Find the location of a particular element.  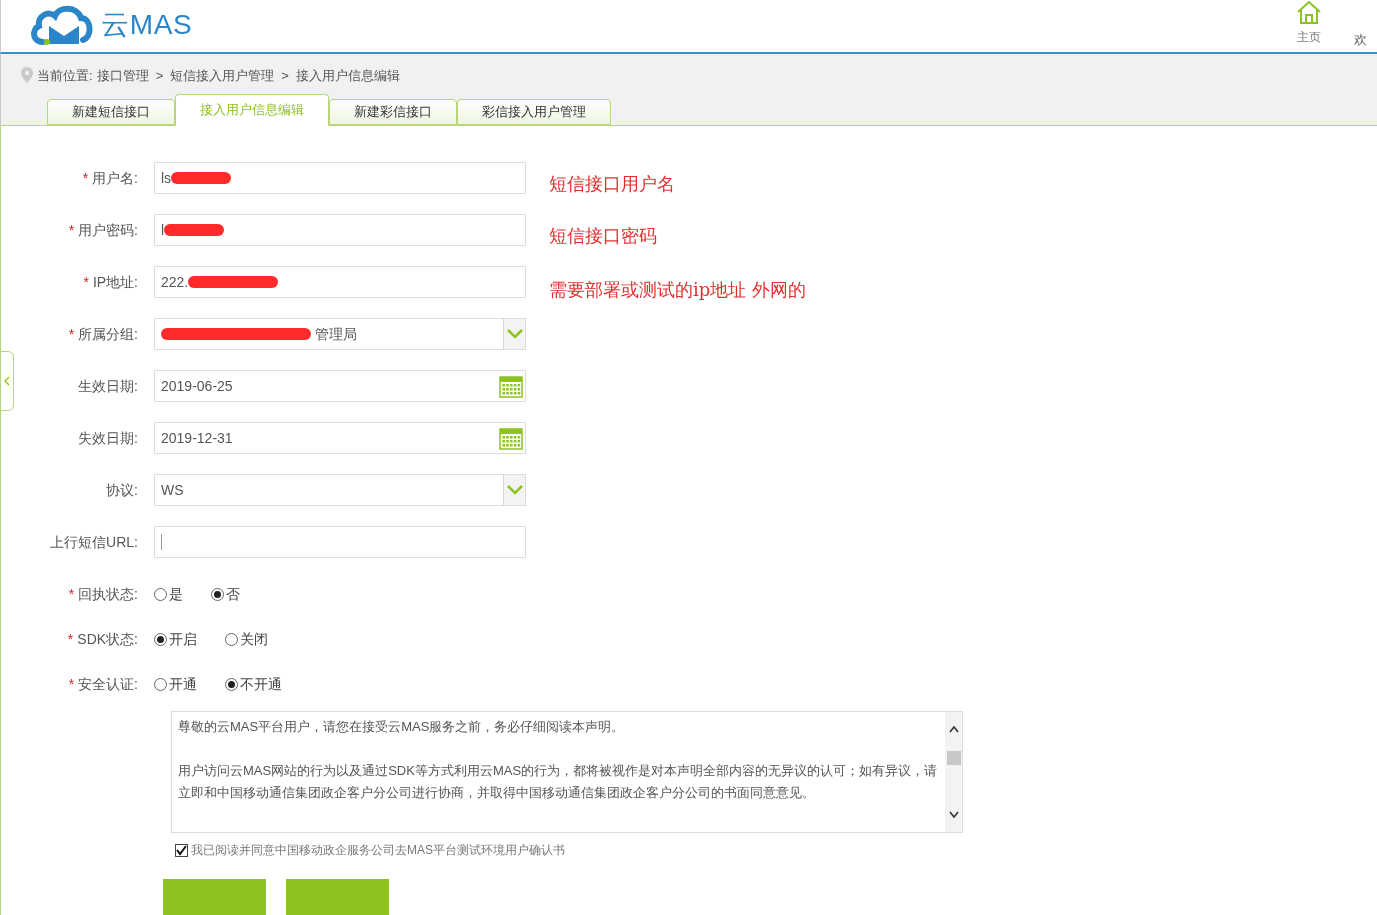

radio-option: 是 is located at coordinates (168, 594).